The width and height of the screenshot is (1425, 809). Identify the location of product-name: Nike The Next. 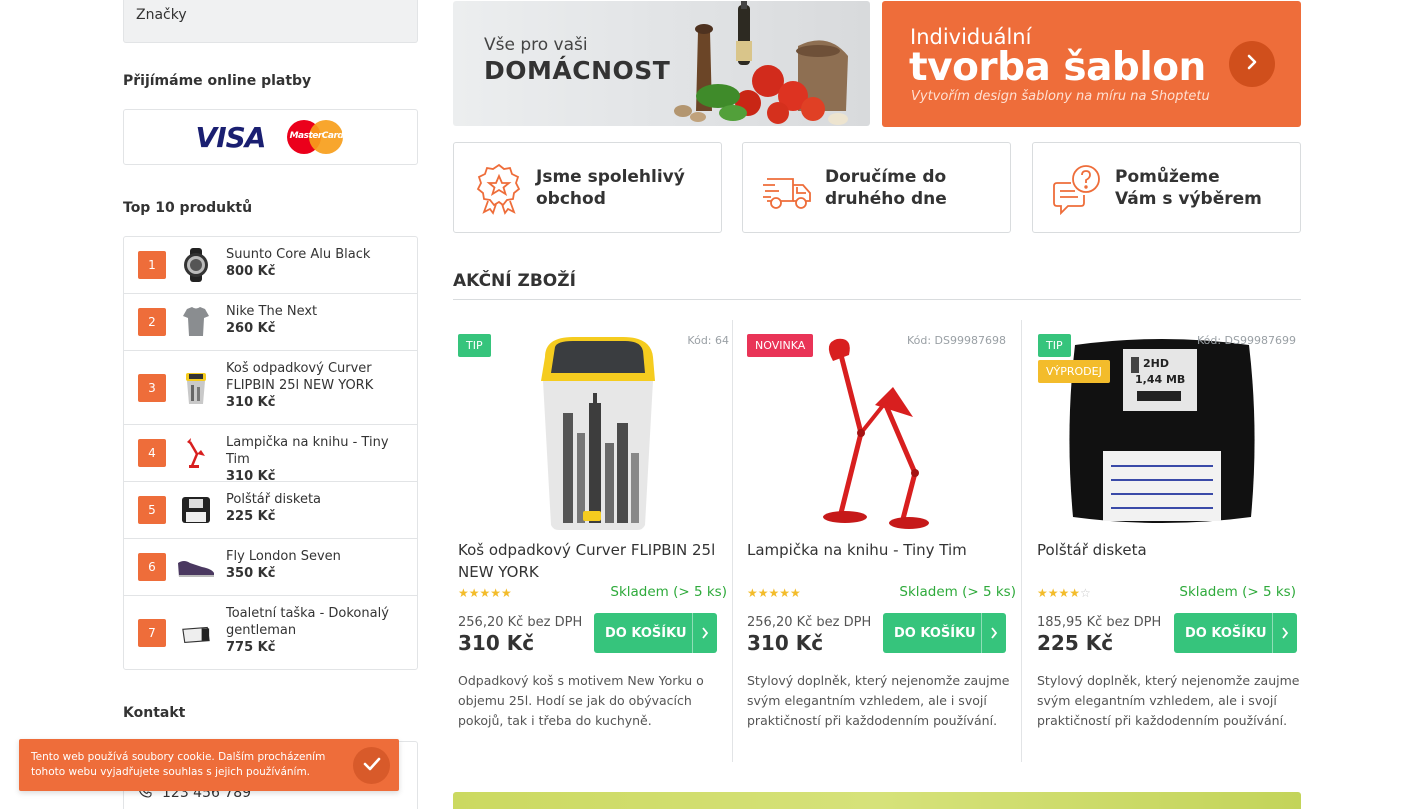
(271, 311).